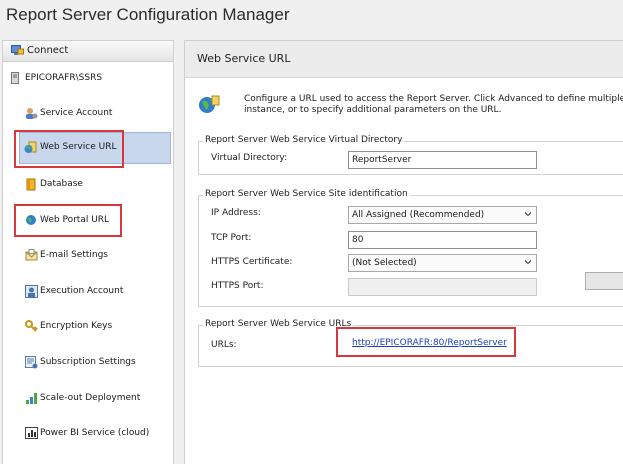  I want to click on sidebar-item-power-bi-service: Power BI Service (cloud), so click(88, 434).